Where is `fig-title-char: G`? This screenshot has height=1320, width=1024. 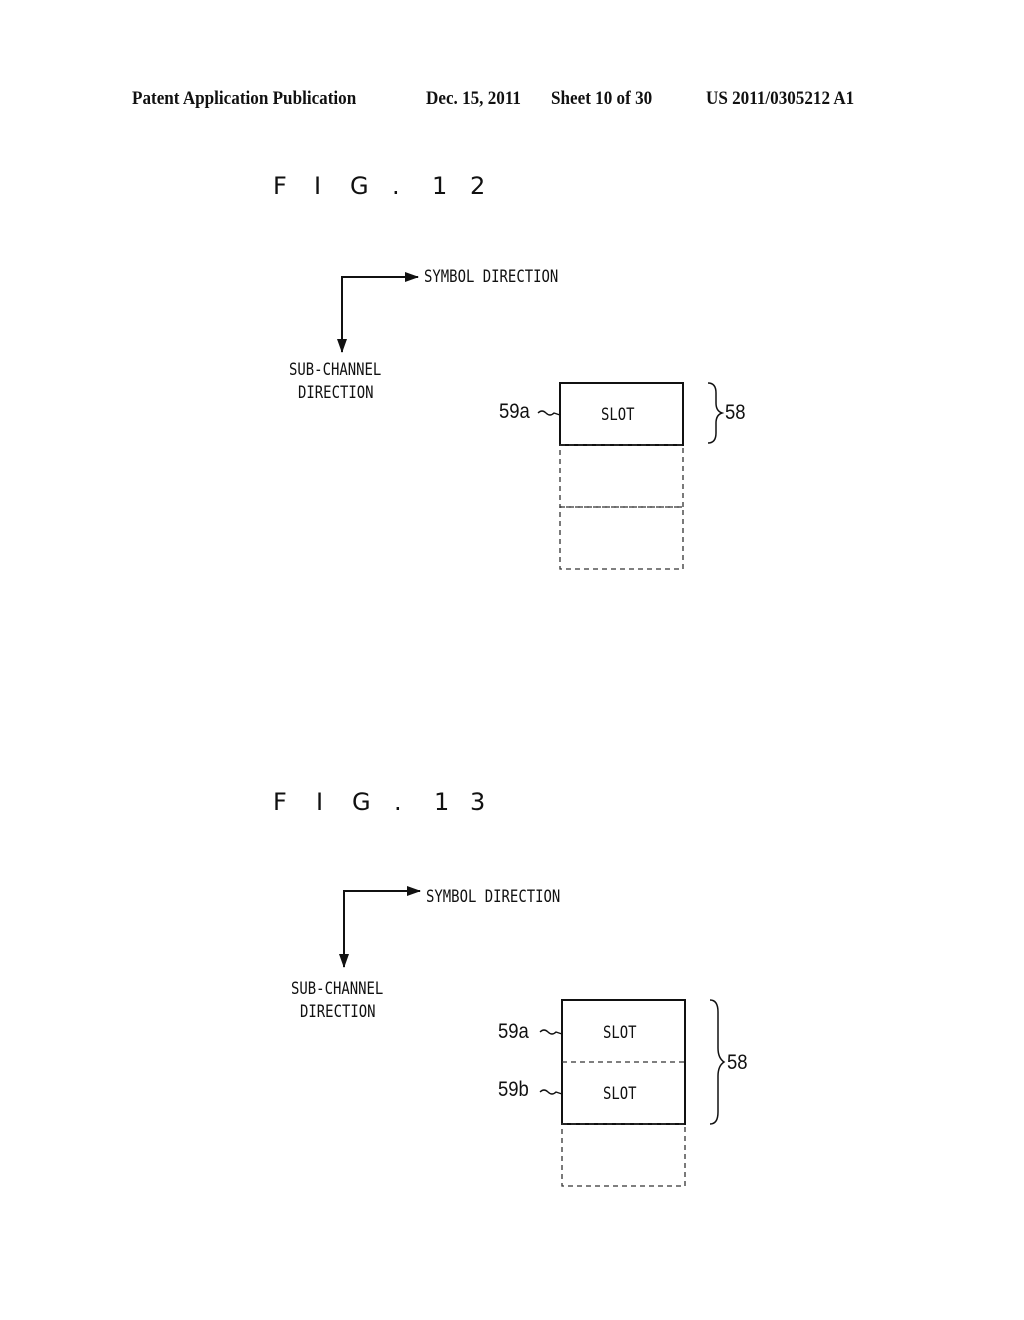
fig-title-char: G is located at coordinates (361, 802).